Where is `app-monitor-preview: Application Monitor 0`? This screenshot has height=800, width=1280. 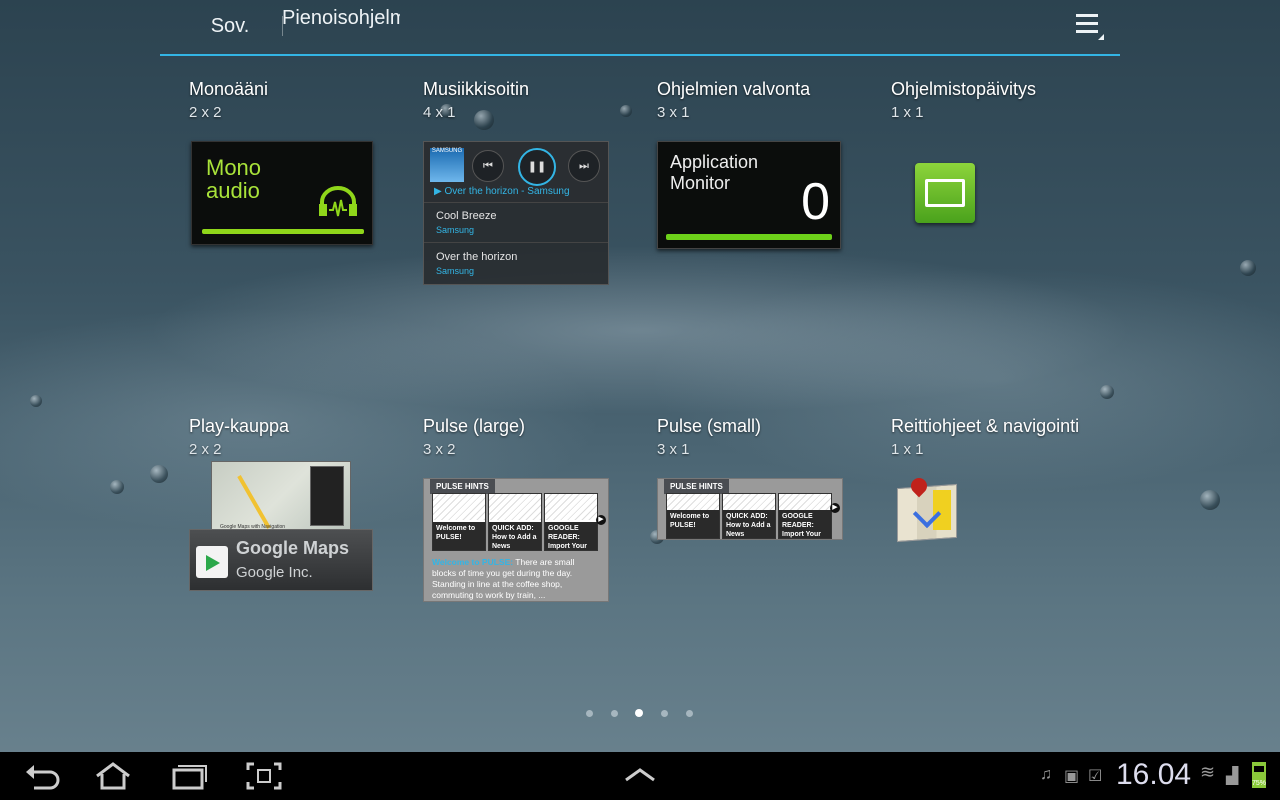
app-monitor-preview: Application Monitor 0 is located at coordinates (749, 195).